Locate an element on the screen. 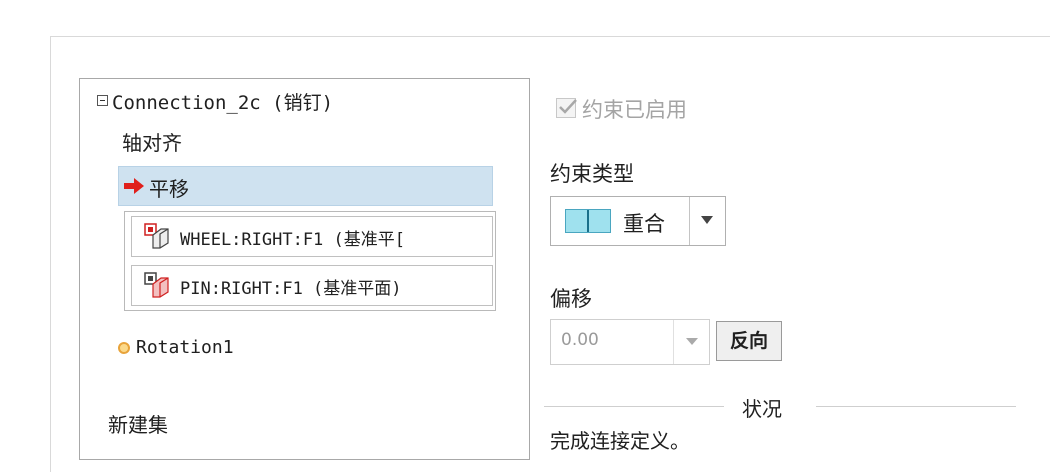 This screenshot has width=1050, height=472. reference-list: WHEEL:RIGHT:F1 (基准平[ PIN:RIGHT:F1 (基准平面) is located at coordinates (310, 261).